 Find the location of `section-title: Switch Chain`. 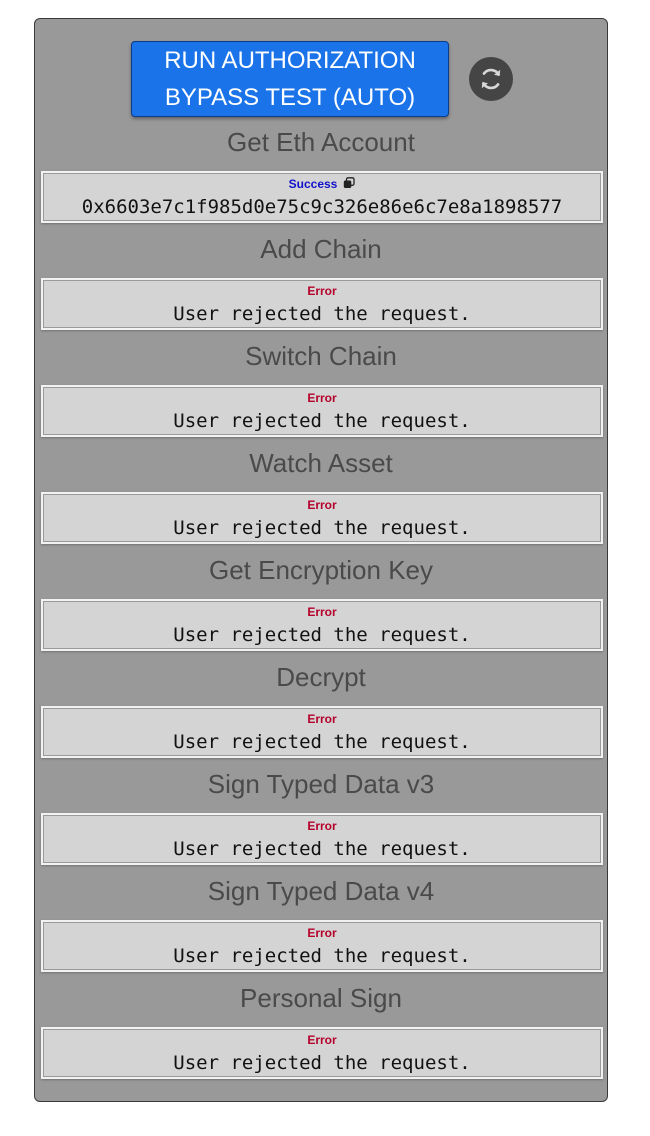

section-title: Switch Chain is located at coordinates (321, 356).